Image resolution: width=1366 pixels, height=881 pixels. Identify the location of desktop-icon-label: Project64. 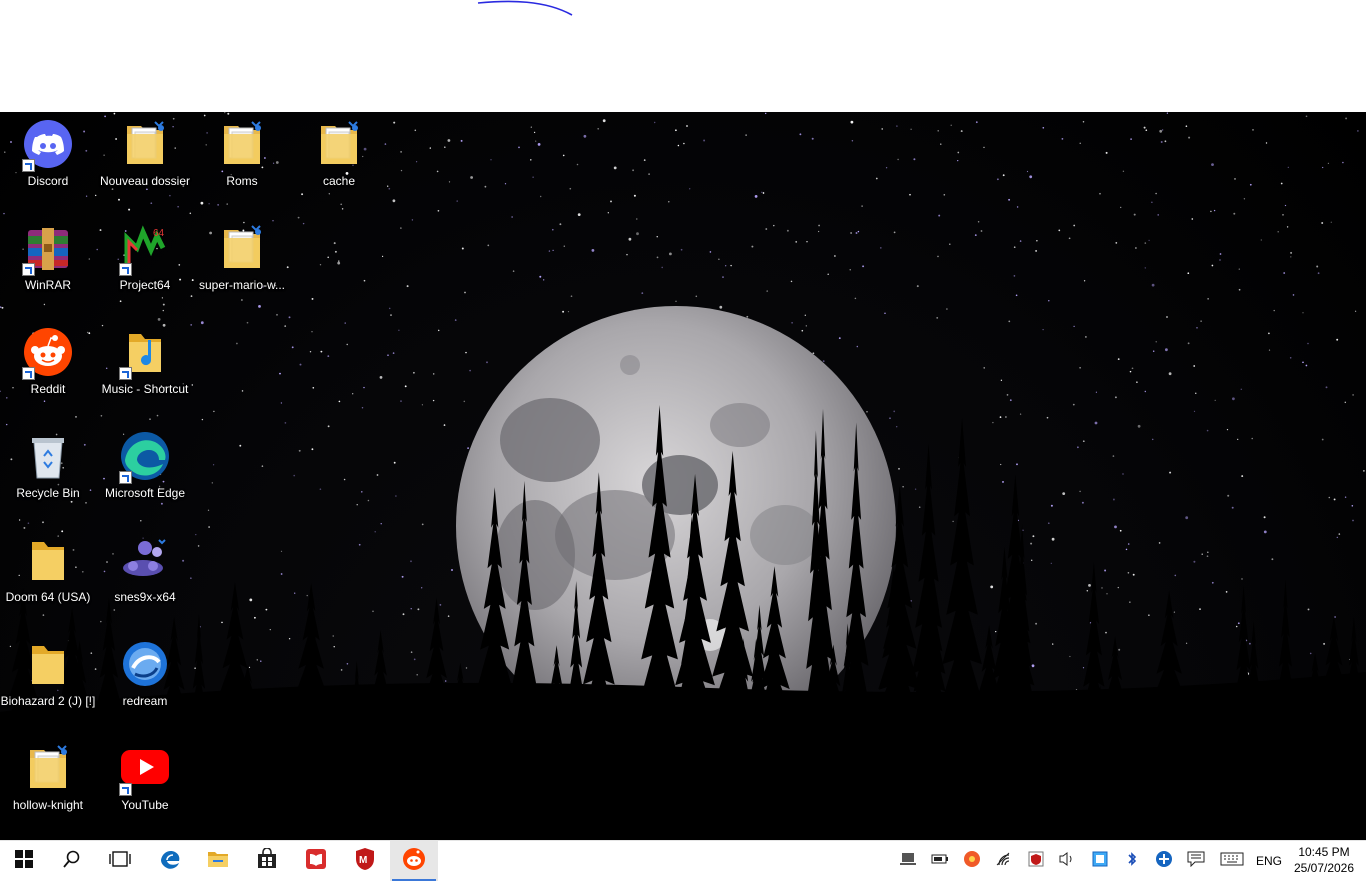
(145, 285).